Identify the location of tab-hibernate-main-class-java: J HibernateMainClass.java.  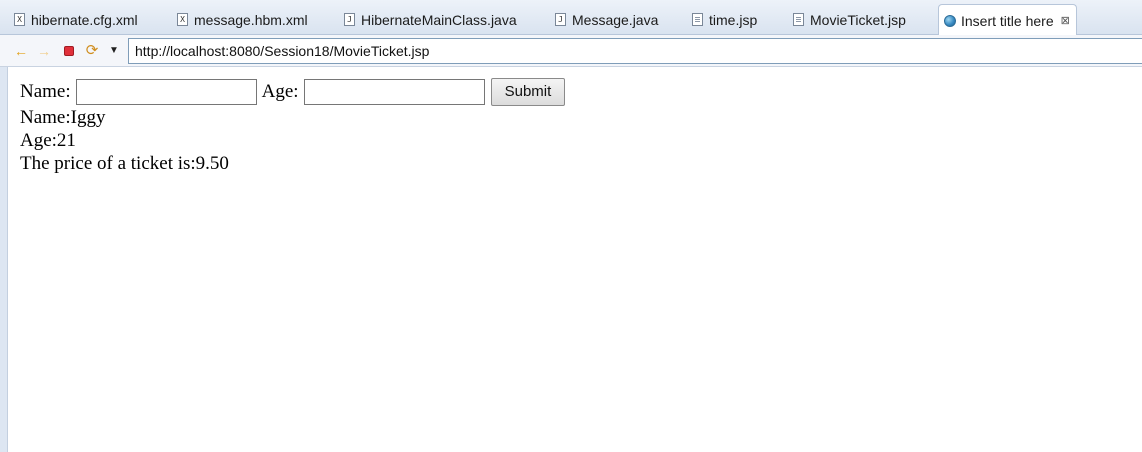
(430, 19).